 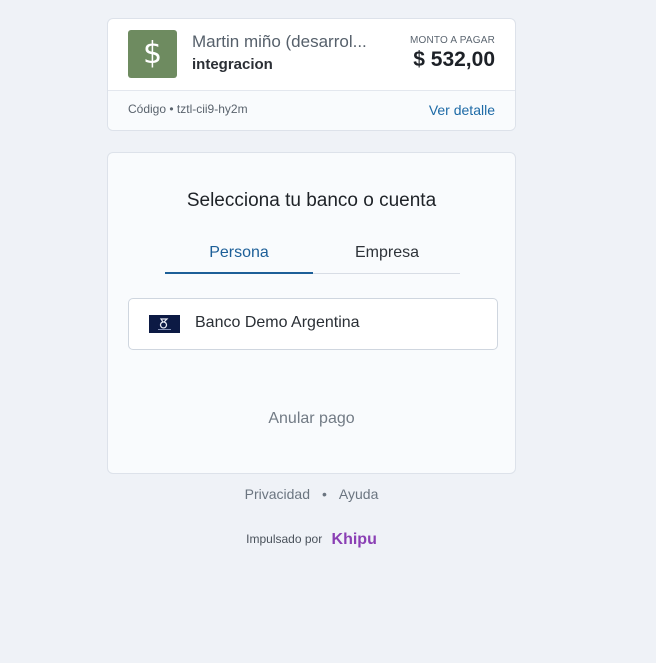 What do you see at coordinates (188, 109) in the screenshot?
I see `payment-code: Código • tztl-cii9-hy2m` at bounding box center [188, 109].